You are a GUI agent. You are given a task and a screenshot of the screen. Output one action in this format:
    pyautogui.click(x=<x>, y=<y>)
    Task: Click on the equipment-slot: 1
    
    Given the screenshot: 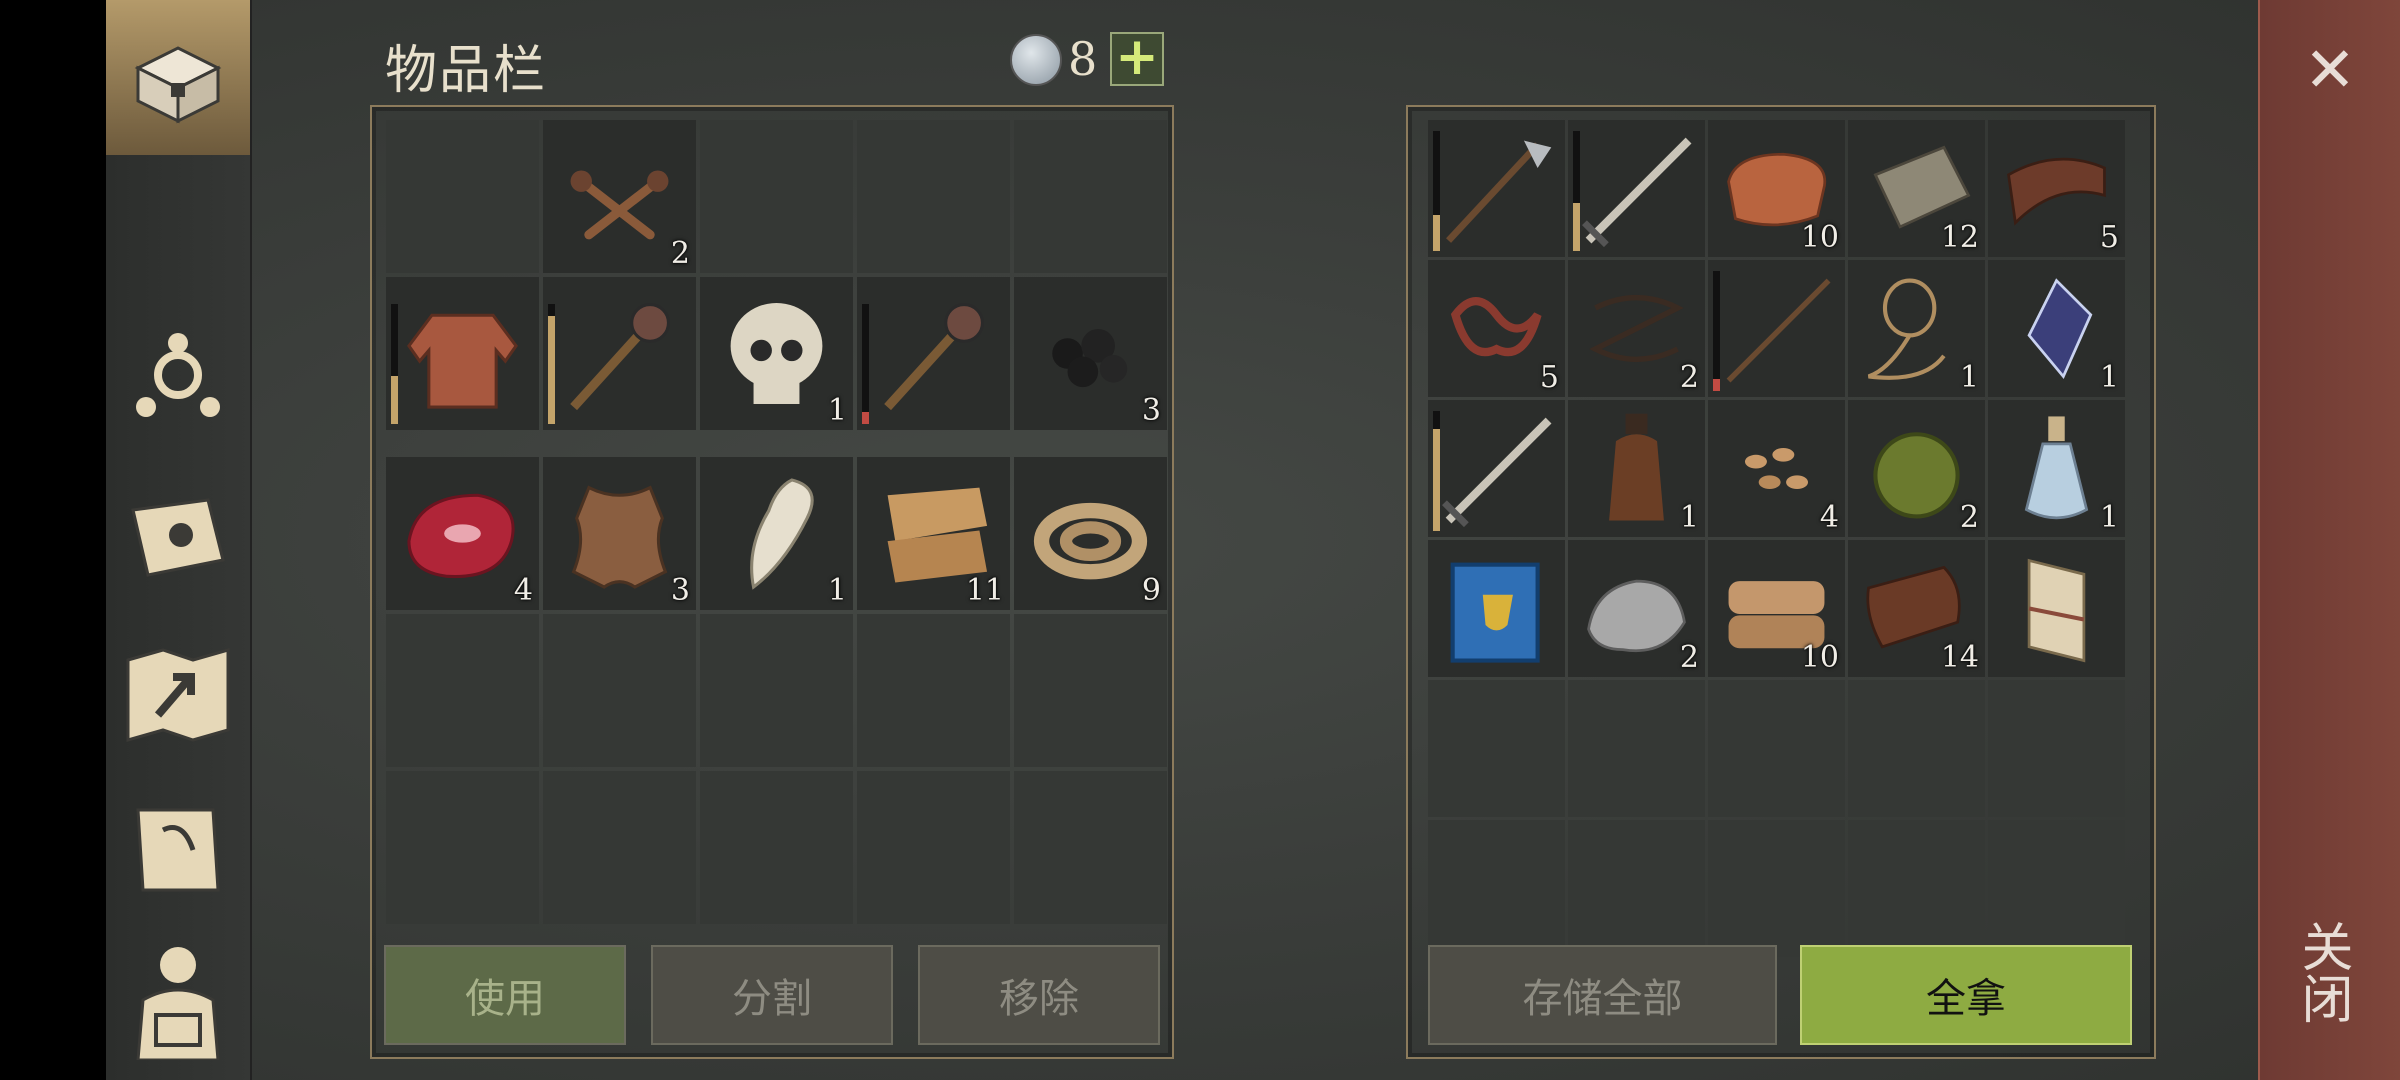 What is the action you would take?
    pyautogui.click(x=776, y=353)
    